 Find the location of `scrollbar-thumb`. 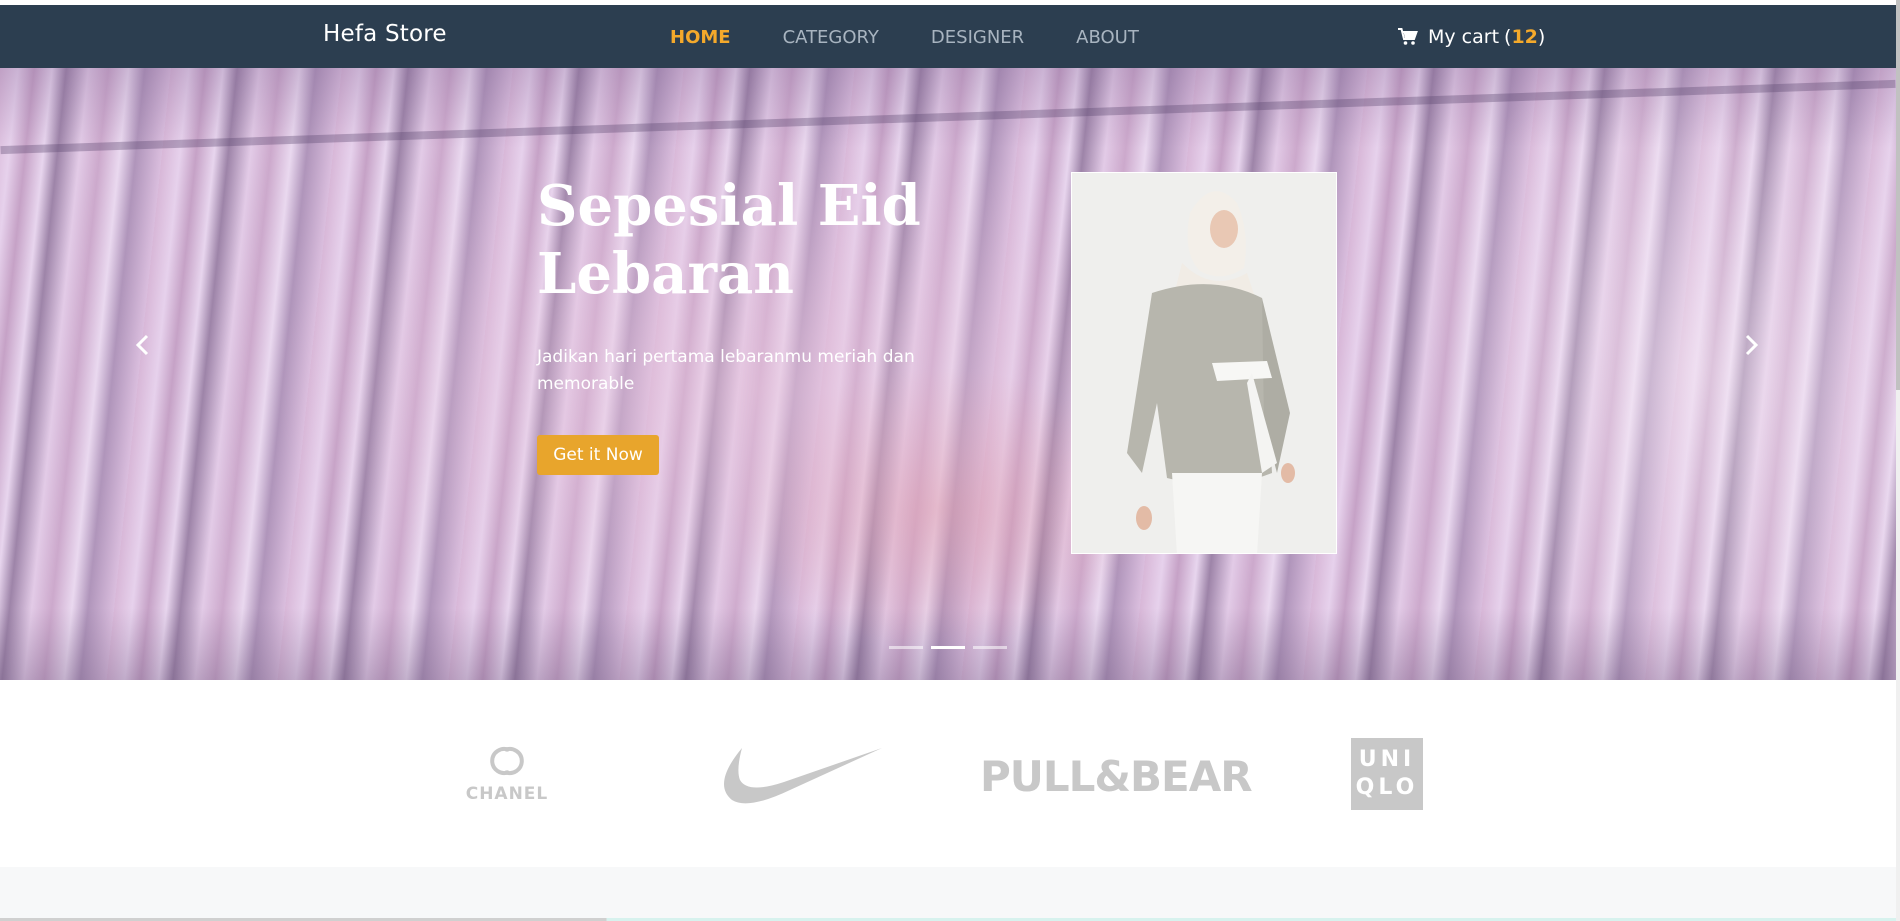

scrollbar-thumb is located at coordinates (1898, 195).